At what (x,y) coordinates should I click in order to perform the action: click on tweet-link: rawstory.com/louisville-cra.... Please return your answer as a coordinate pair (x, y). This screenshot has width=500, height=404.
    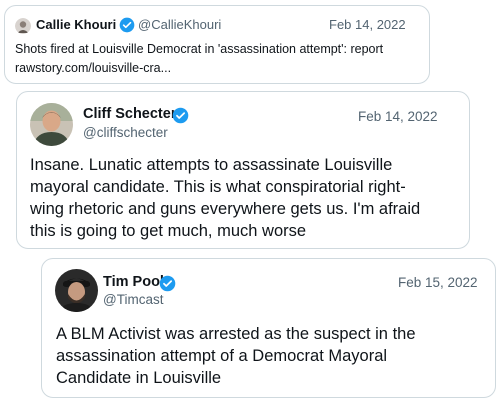
    Looking at the image, I should click on (218, 68).